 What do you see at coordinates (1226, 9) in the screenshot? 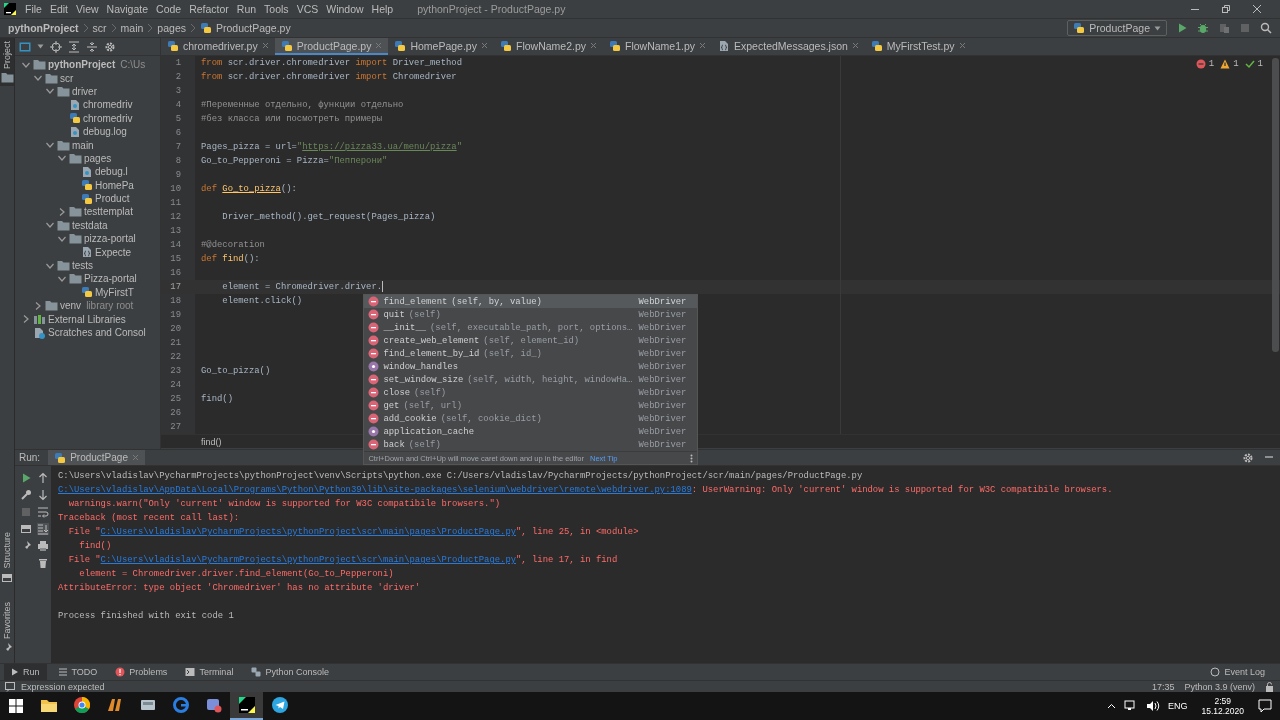
I see `restore-icon` at bounding box center [1226, 9].